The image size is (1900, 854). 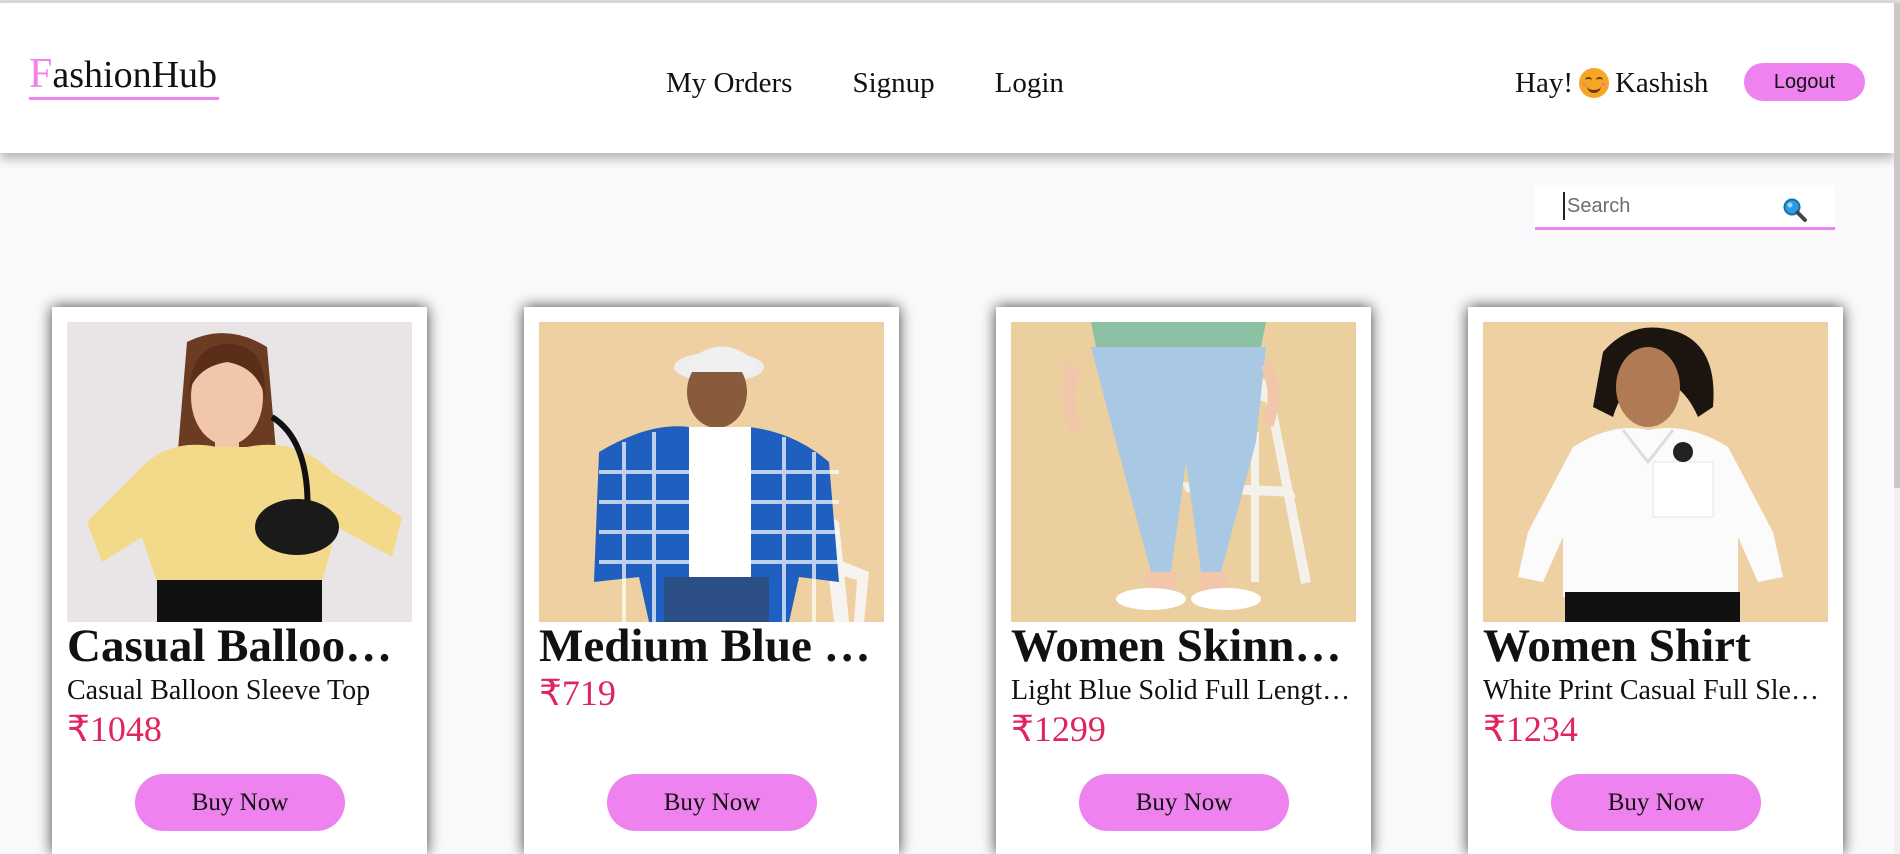 What do you see at coordinates (1795, 210) in the screenshot?
I see `magnifier-icon` at bounding box center [1795, 210].